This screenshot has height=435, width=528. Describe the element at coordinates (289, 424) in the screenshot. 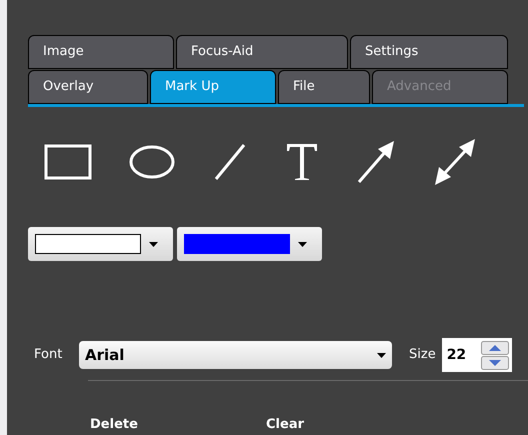

I see `action-button: Clear` at that location.